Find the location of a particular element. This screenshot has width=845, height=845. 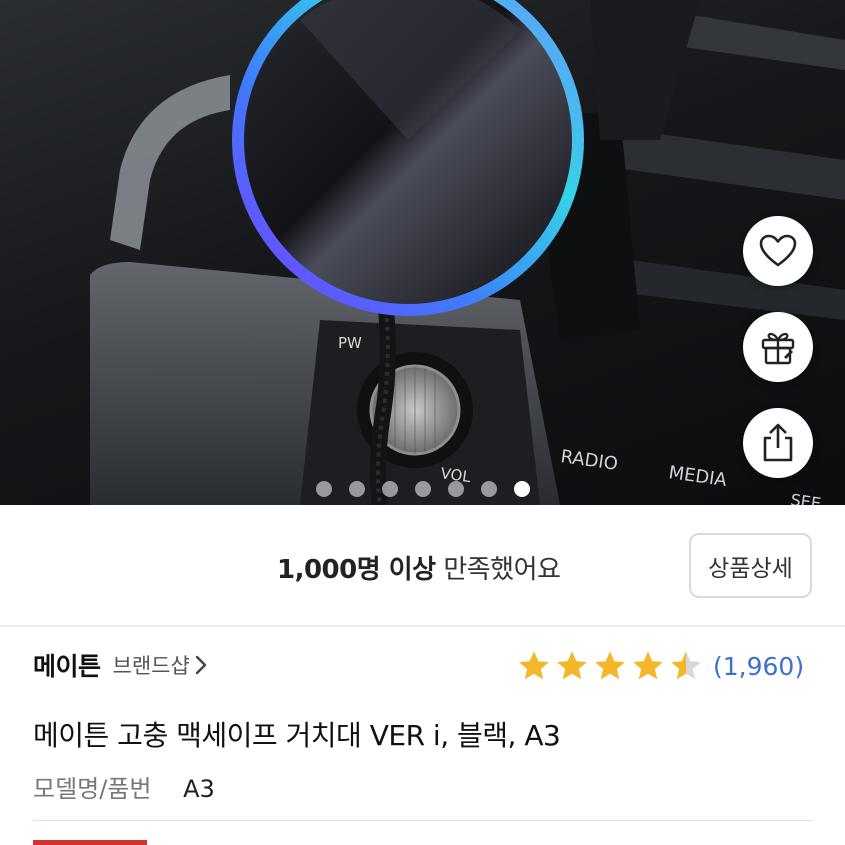

badge-bar is located at coordinates (90, 842).